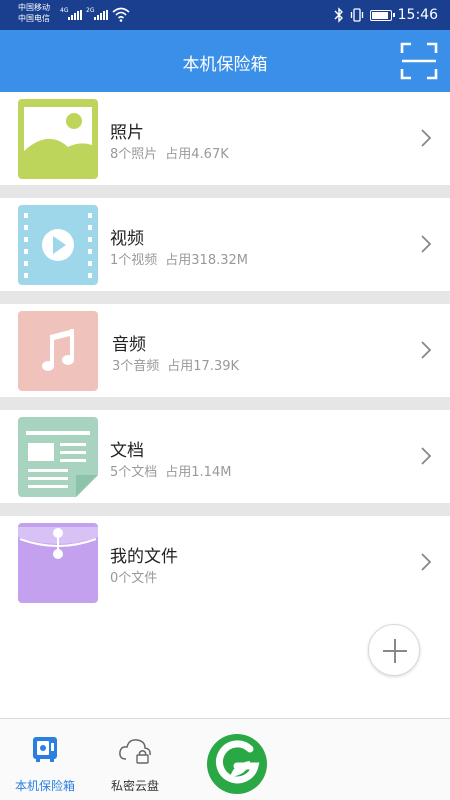 The height and width of the screenshot is (800, 450). I want to click on status-right: 15:46, so click(386, 15).